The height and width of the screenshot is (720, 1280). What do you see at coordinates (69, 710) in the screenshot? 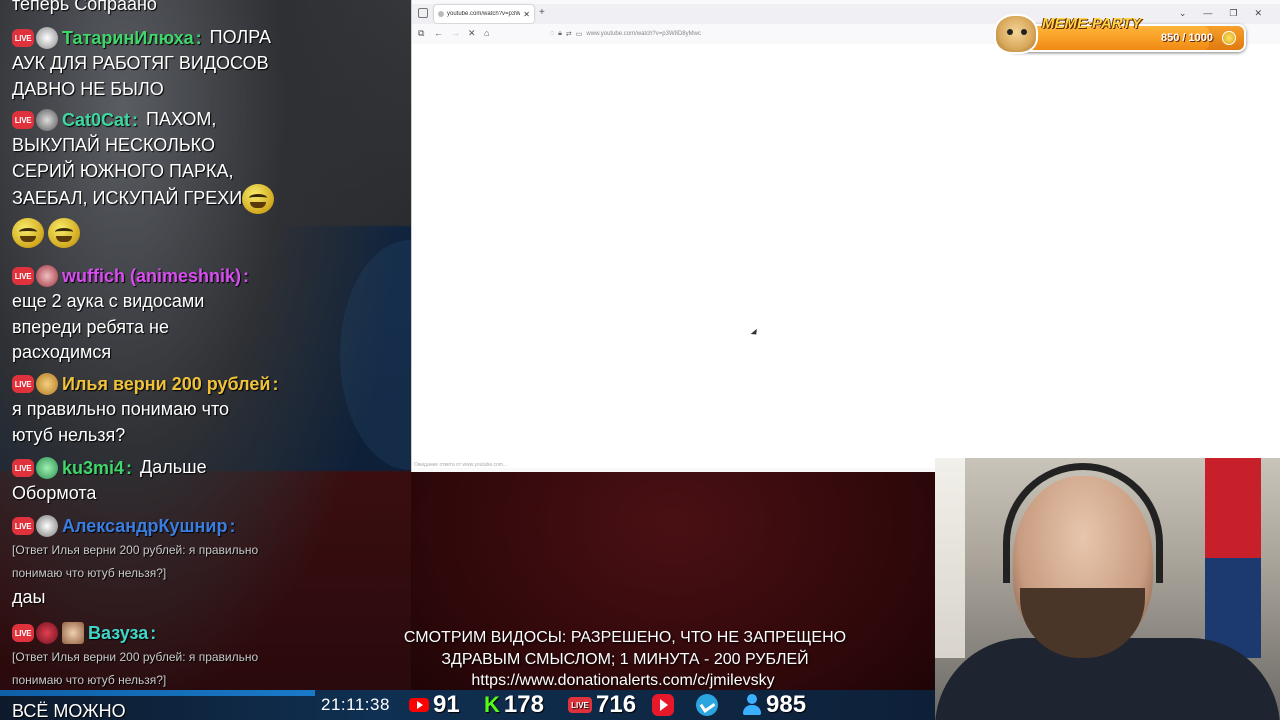
I see `chat-text-line: ВСЁ МОЖНО` at bounding box center [69, 710].